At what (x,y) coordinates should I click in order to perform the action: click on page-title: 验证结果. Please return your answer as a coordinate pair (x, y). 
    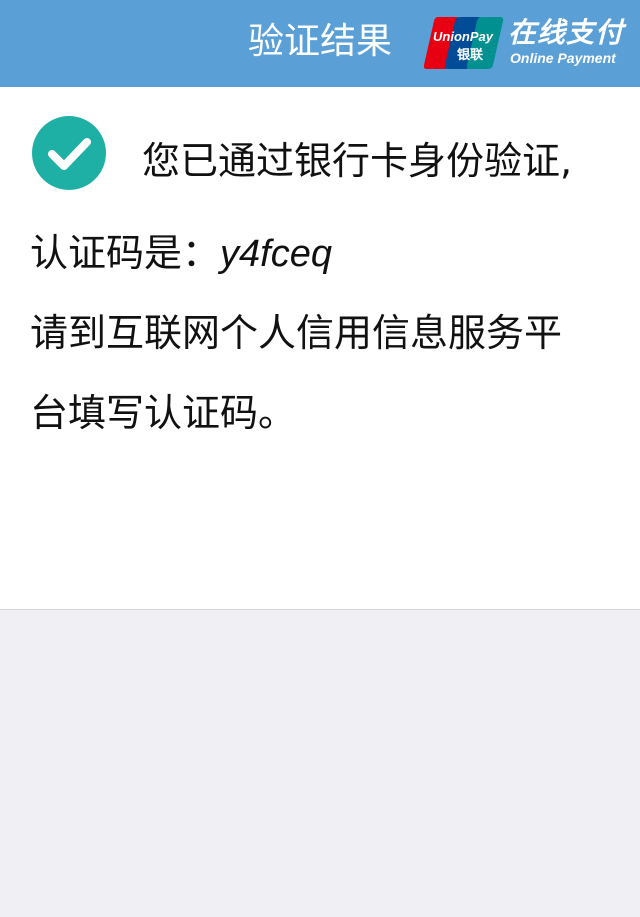
    Looking at the image, I should click on (320, 41).